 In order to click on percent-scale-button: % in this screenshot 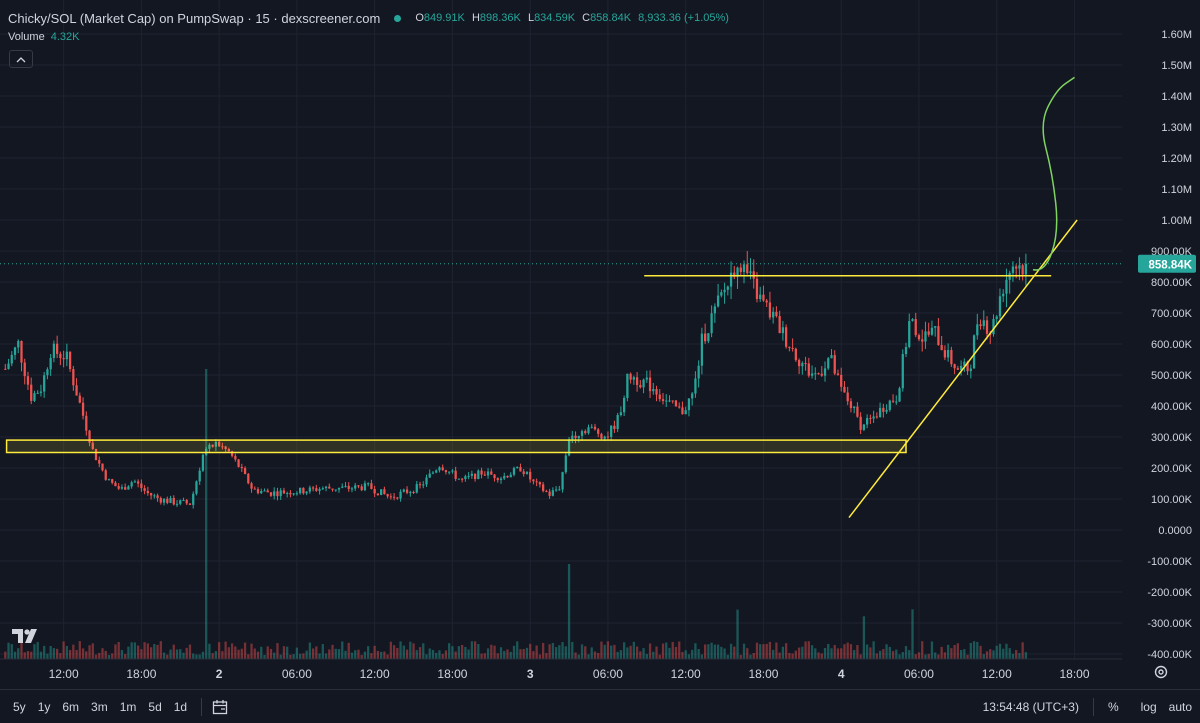, I will do `click(1113, 707)`.